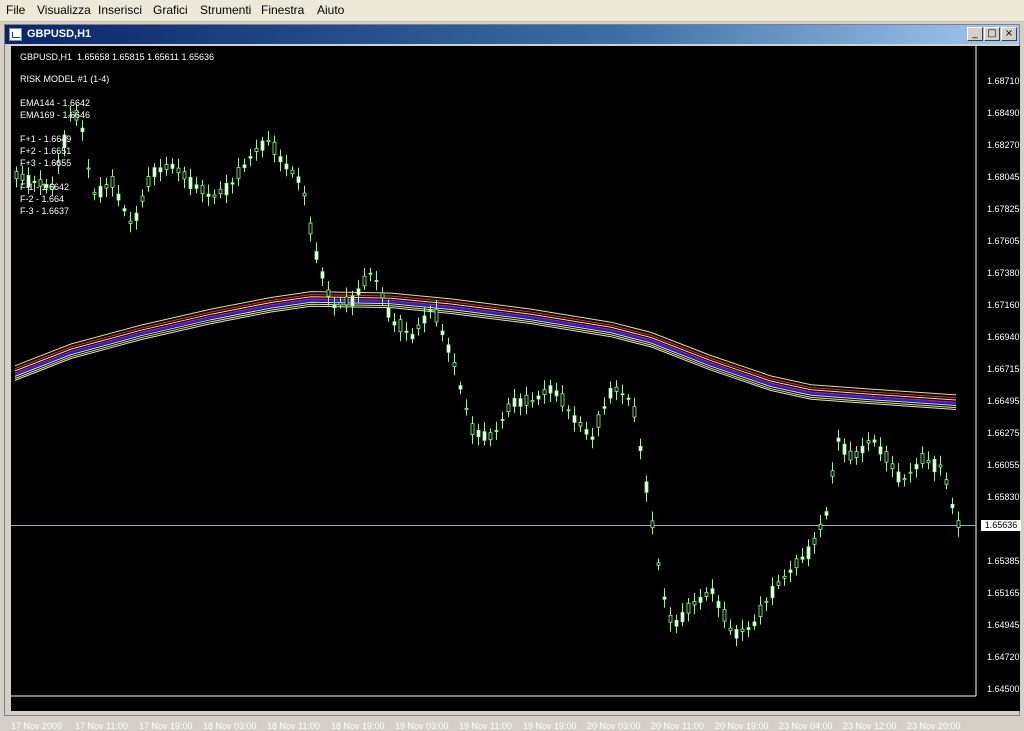  Describe the element at coordinates (1003, 497) in the screenshot. I see `price-tick: 1.65830` at that location.